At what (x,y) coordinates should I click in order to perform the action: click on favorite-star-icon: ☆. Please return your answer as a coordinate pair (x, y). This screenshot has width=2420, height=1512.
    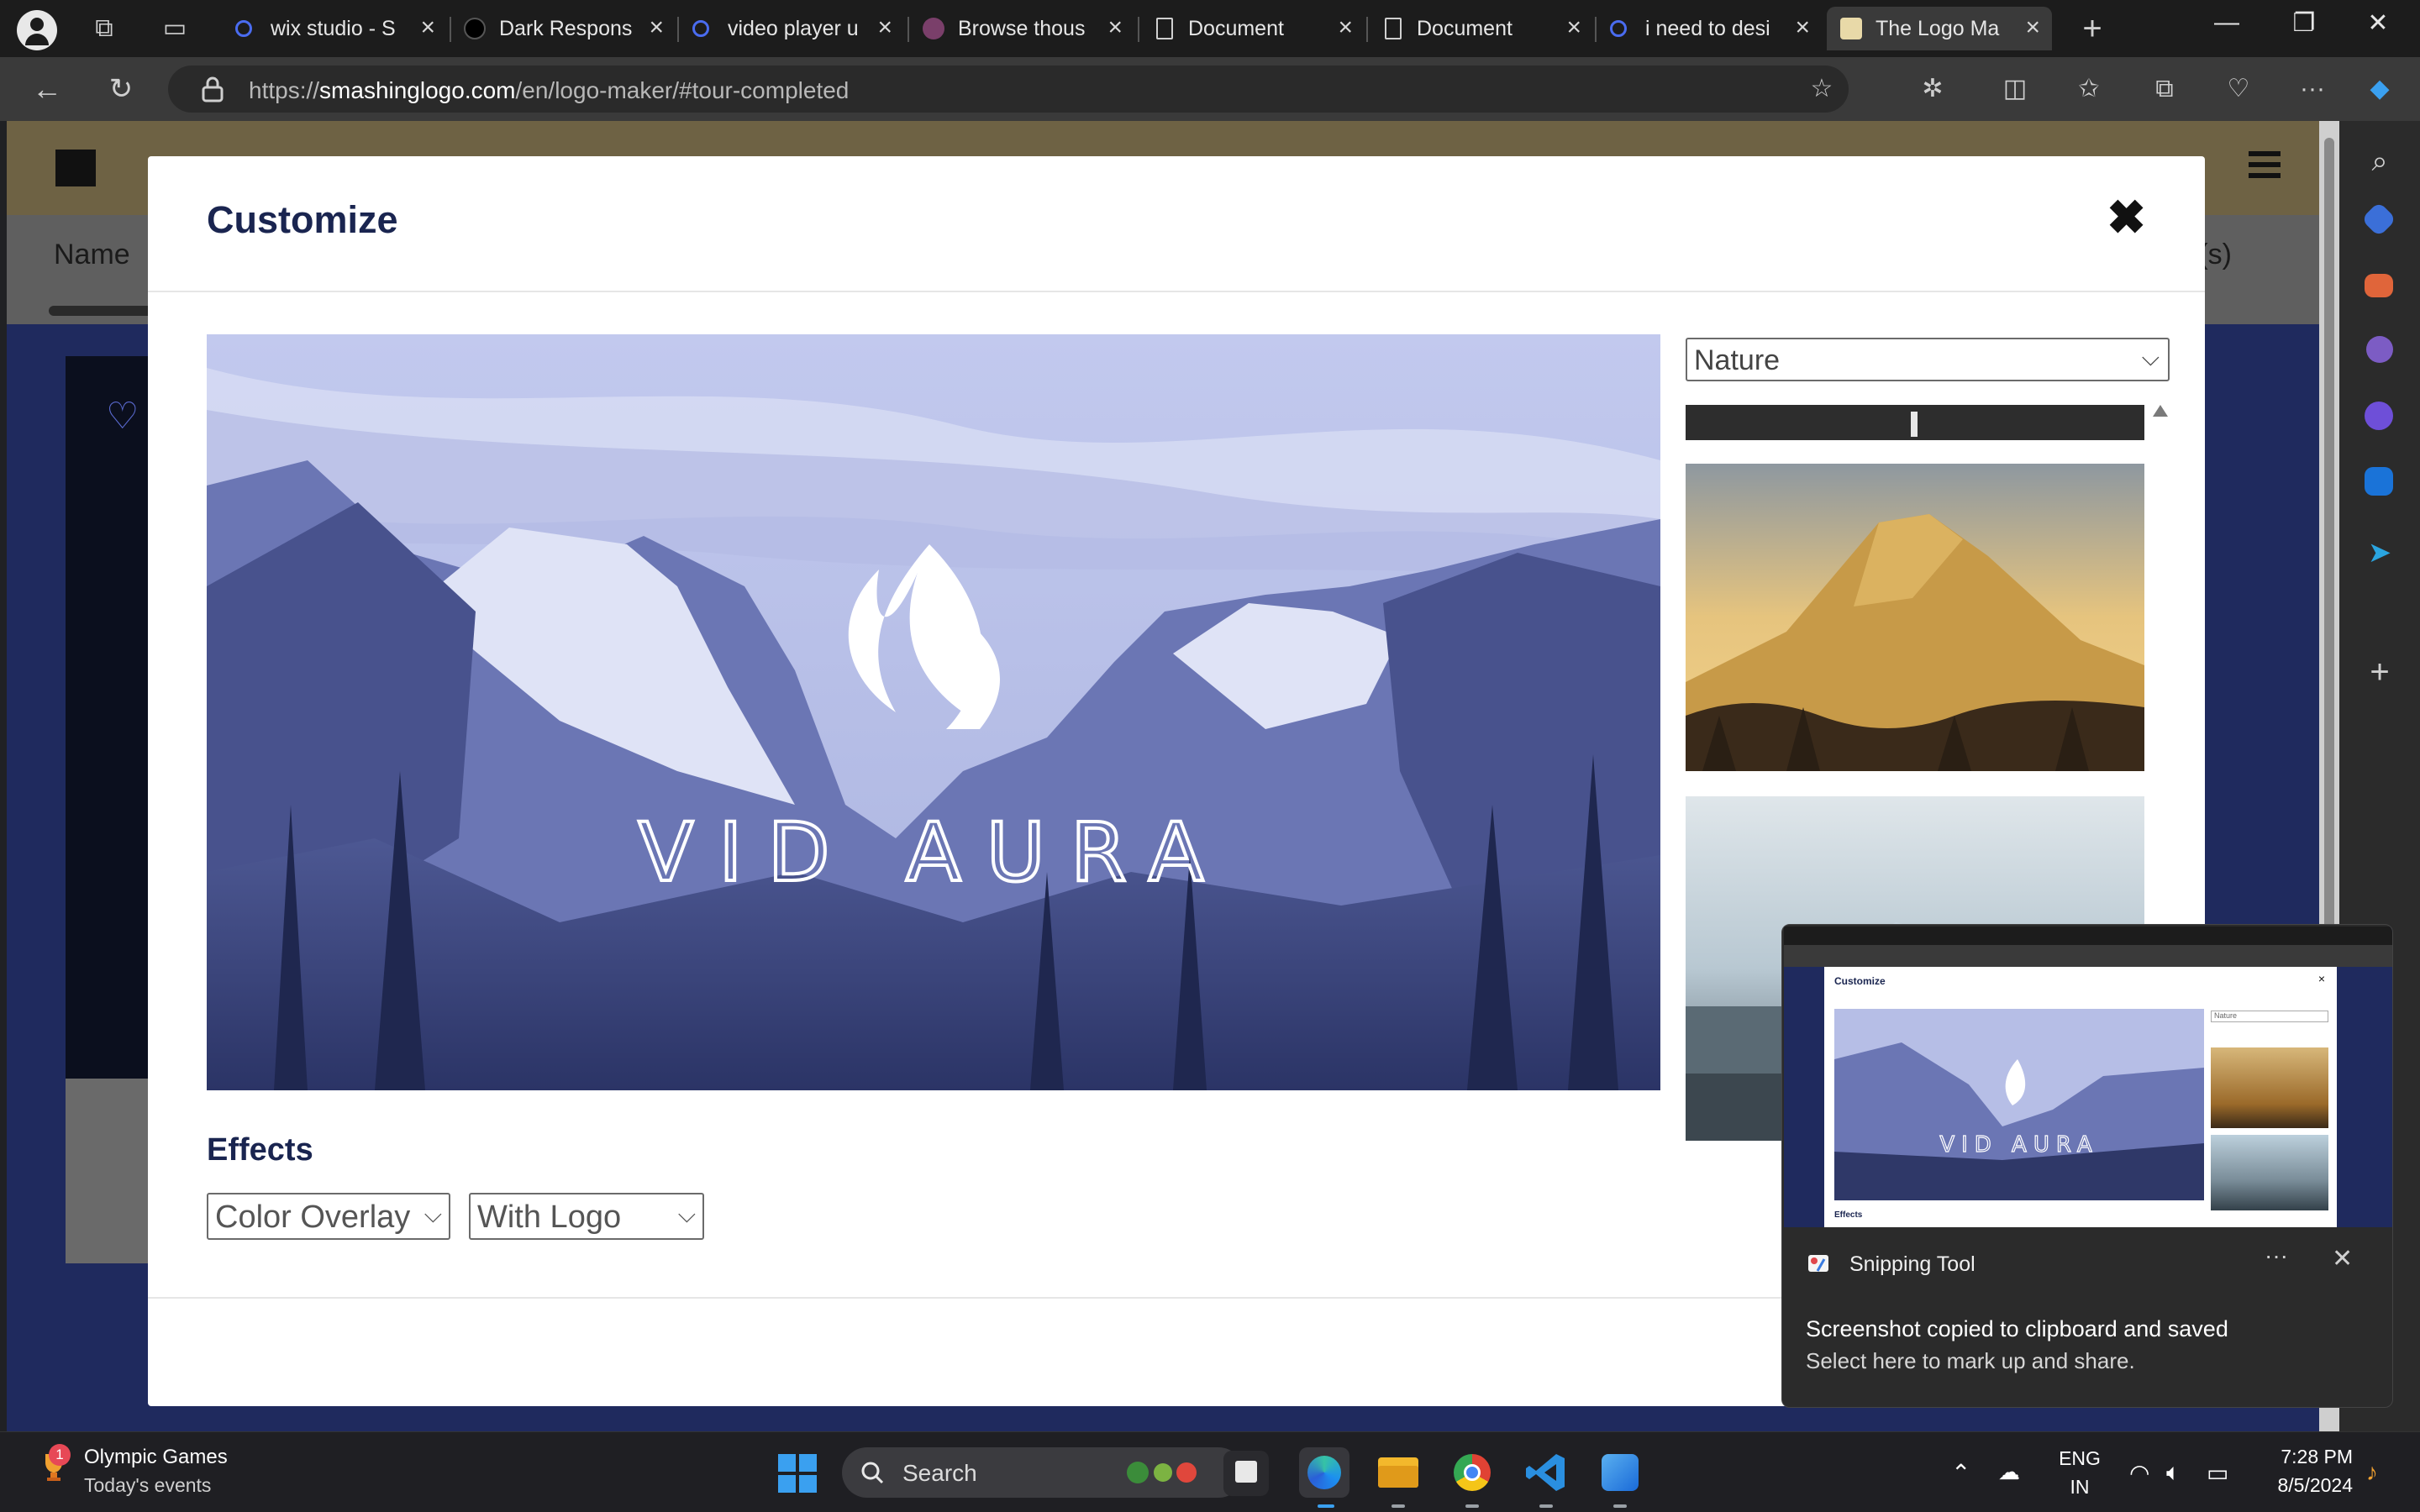
    Looking at the image, I should click on (1822, 89).